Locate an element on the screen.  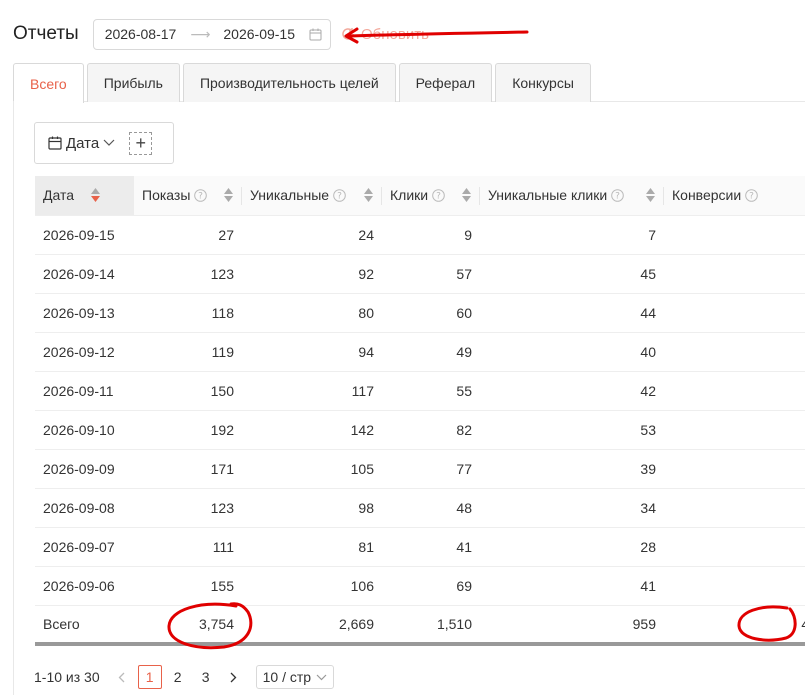
page-size-select: 10 / стр is located at coordinates (295, 677).